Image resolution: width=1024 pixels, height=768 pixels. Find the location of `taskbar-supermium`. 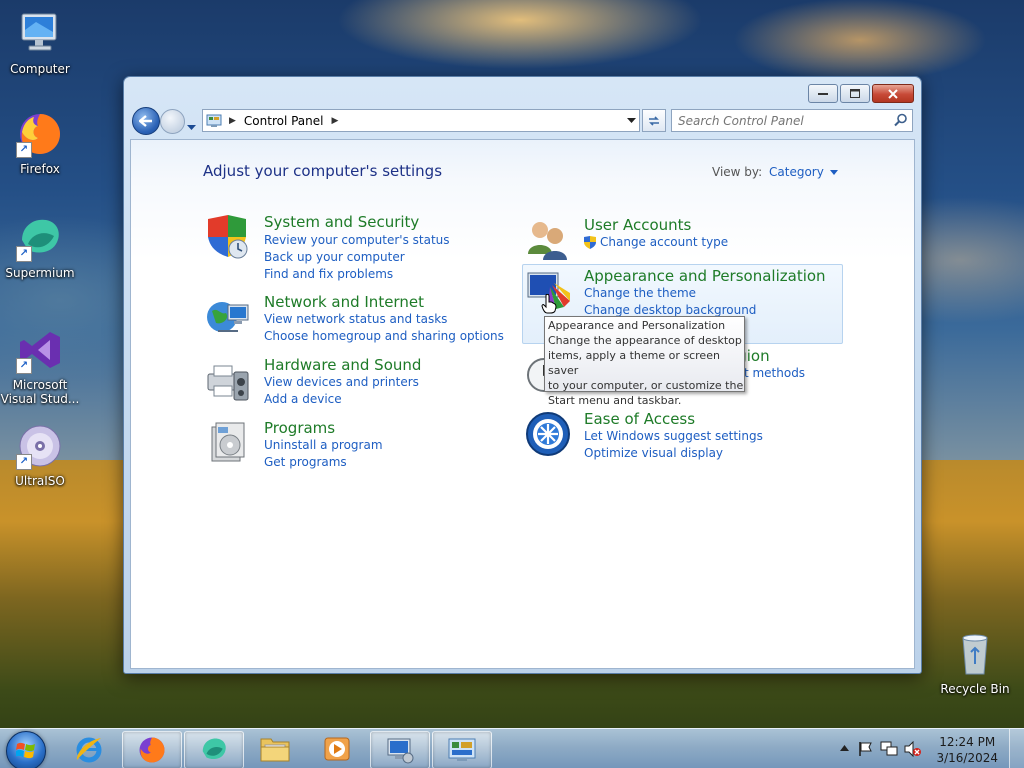

taskbar-supermium is located at coordinates (214, 749).